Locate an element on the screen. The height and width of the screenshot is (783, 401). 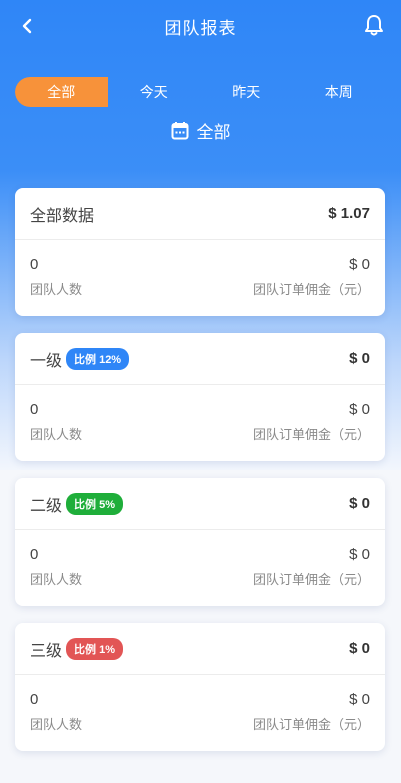
level-title: 一级 is located at coordinates (46, 361).